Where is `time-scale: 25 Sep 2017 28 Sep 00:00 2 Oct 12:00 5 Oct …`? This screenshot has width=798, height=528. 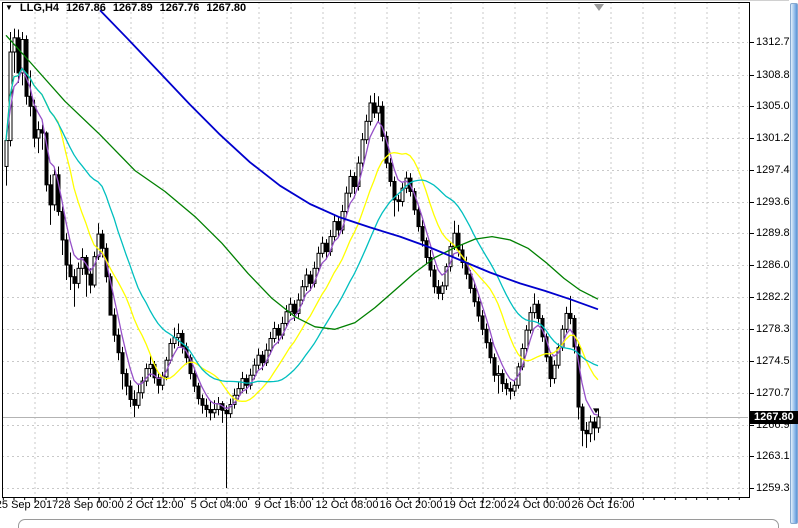 time-scale: 25 Sep 2017 28 Sep 00:00 2 Oct 12:00 5 Oct … is located at coordinates (374, 505).